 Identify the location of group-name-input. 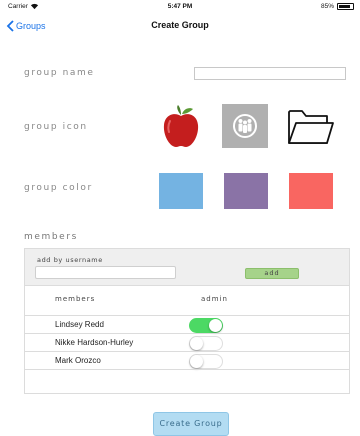
(270, 73).